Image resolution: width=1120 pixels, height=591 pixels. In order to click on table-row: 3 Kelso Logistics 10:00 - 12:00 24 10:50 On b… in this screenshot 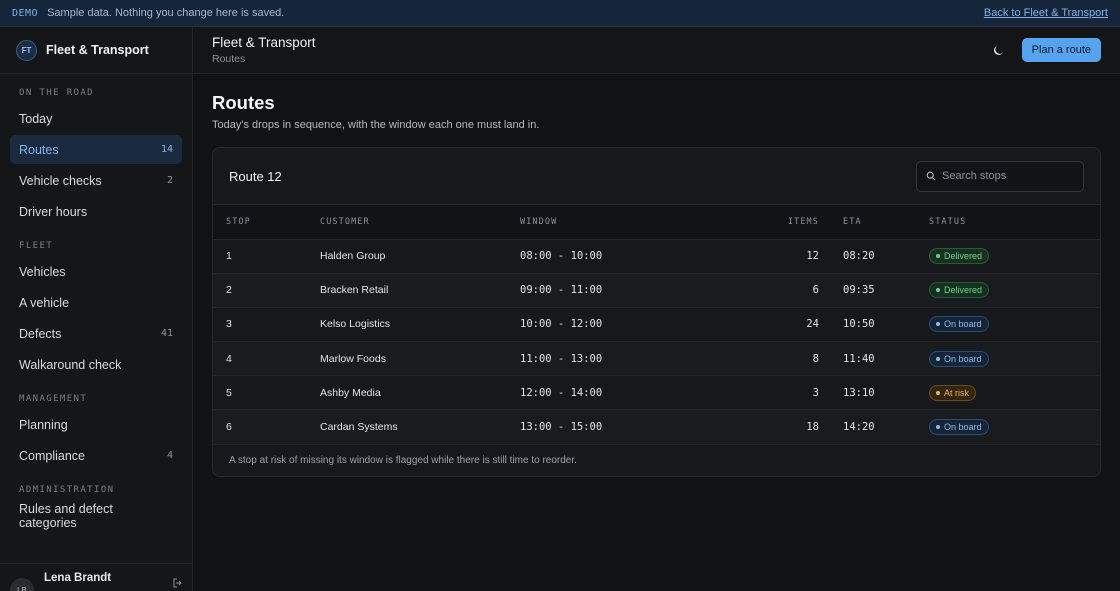, I will do `click(656, 325)`.